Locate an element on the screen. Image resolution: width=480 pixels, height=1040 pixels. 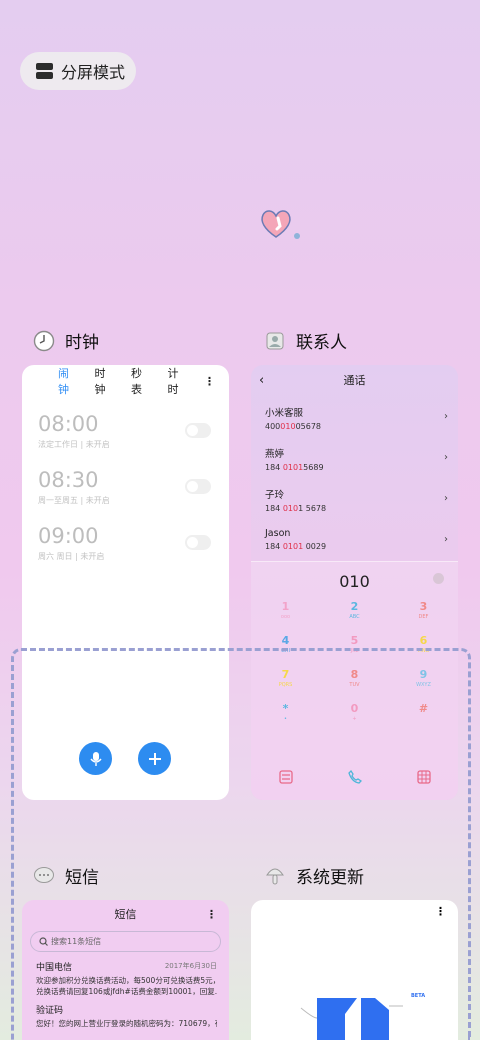
tab-stopwatch: 秒表 is located at coordinates (141, 381).